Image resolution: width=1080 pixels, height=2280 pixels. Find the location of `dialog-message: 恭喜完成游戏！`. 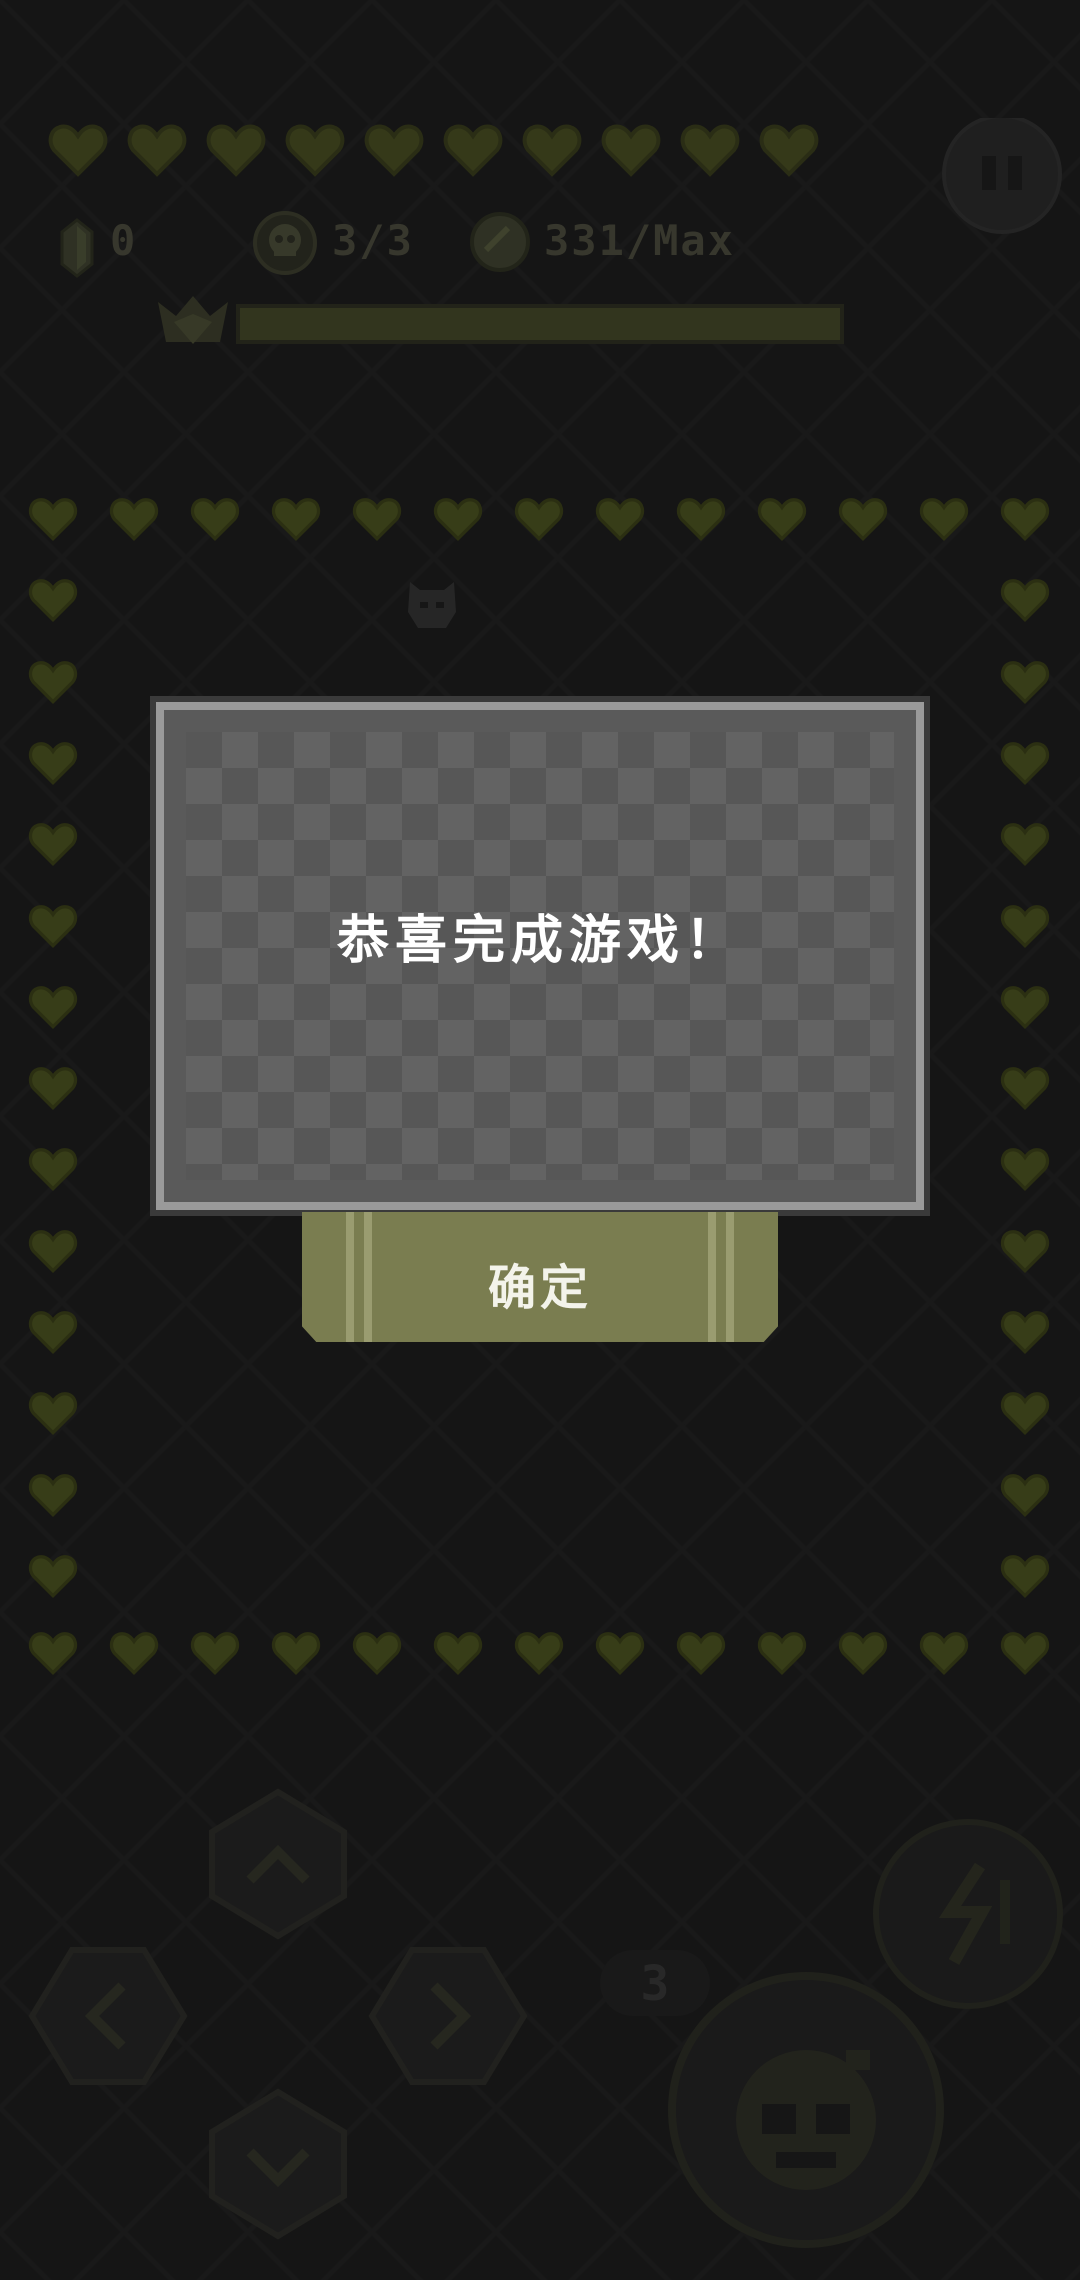

dialog-message: 恭喜完成游戏！ is located at coordinates (539, 941).